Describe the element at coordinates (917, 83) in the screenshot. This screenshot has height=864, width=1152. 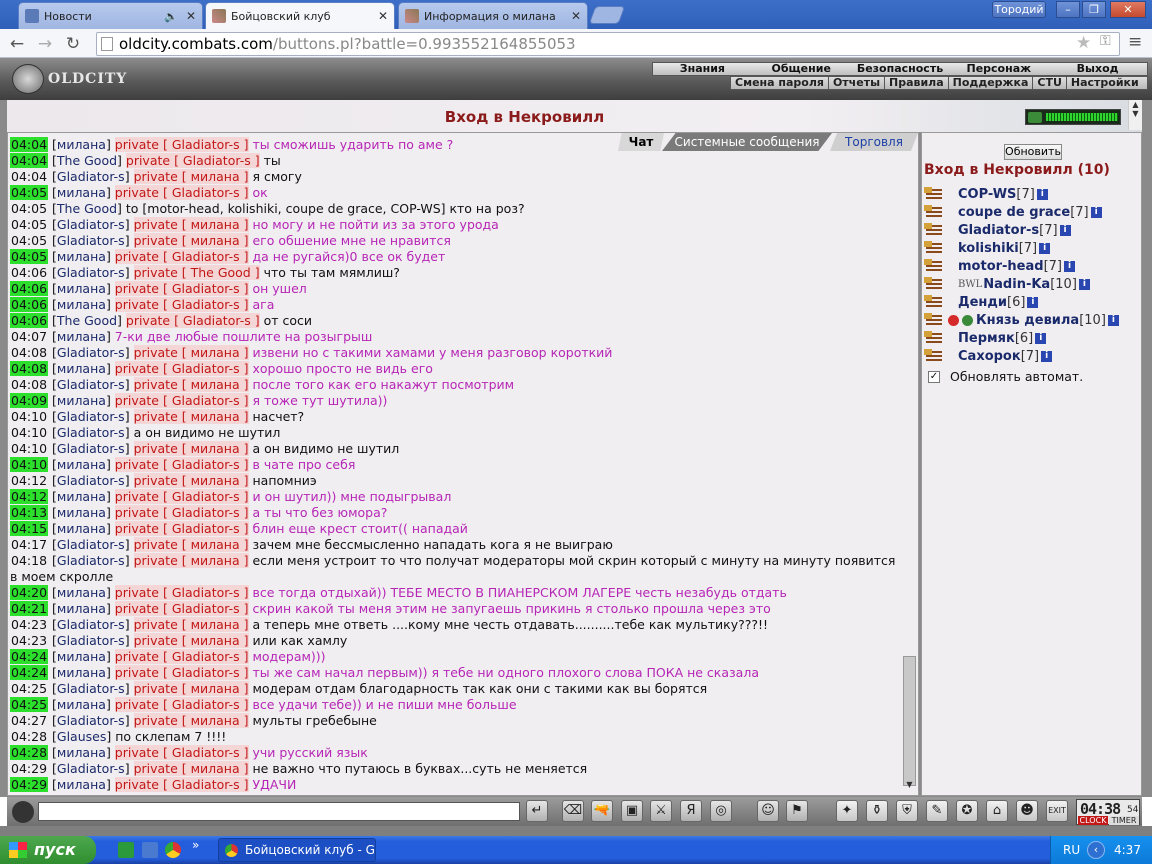
I see `submenu-rules: Правила` at that location.